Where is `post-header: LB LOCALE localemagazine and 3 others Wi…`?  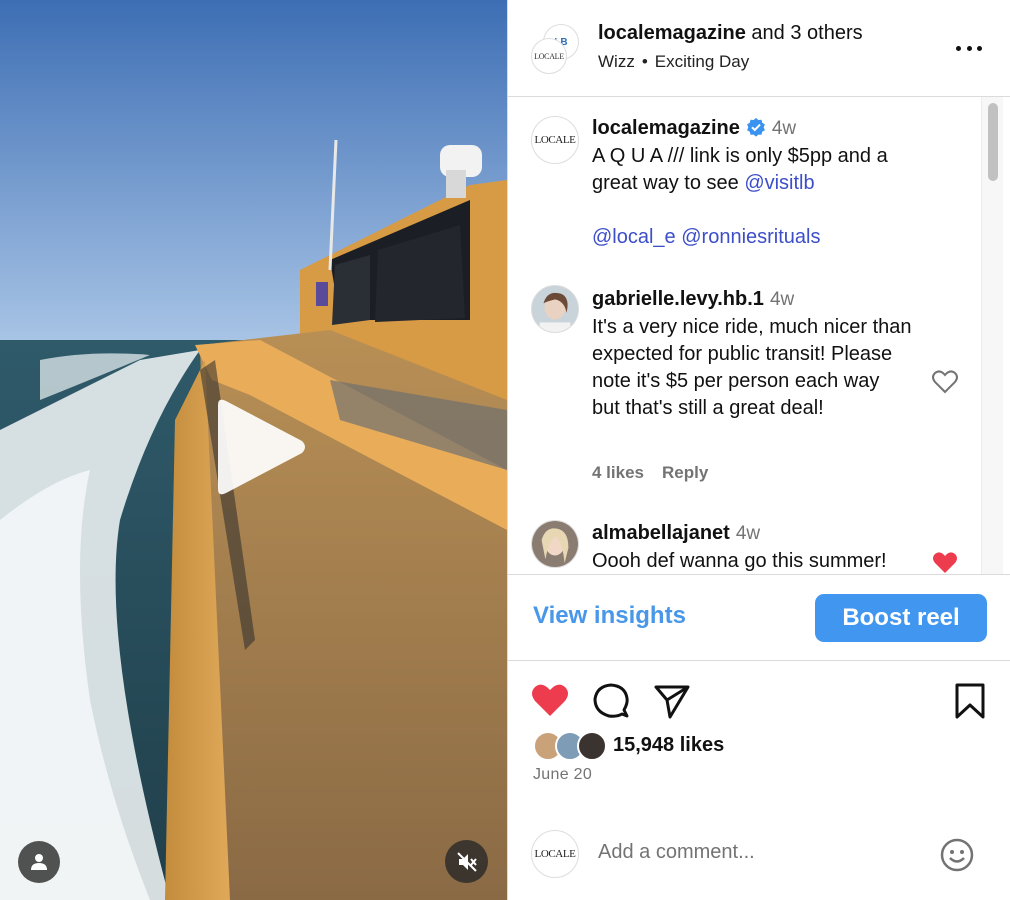
post-header: LB LOCALE localemagazine and 3 others Wi… is located at coordinates (759, 48).